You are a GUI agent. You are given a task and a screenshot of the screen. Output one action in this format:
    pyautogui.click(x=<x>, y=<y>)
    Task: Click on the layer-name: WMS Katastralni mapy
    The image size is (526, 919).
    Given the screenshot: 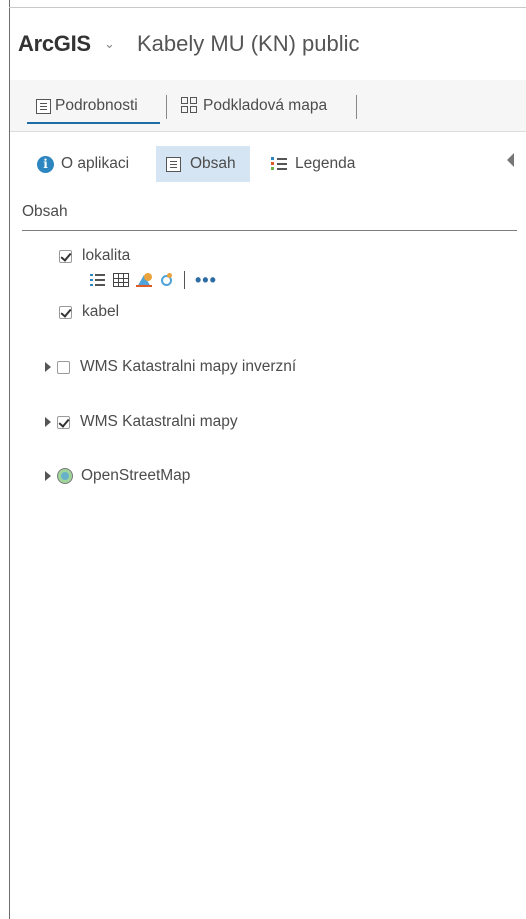 What is the action you would take?
    pyautogui.click(x=159, y=421)
    